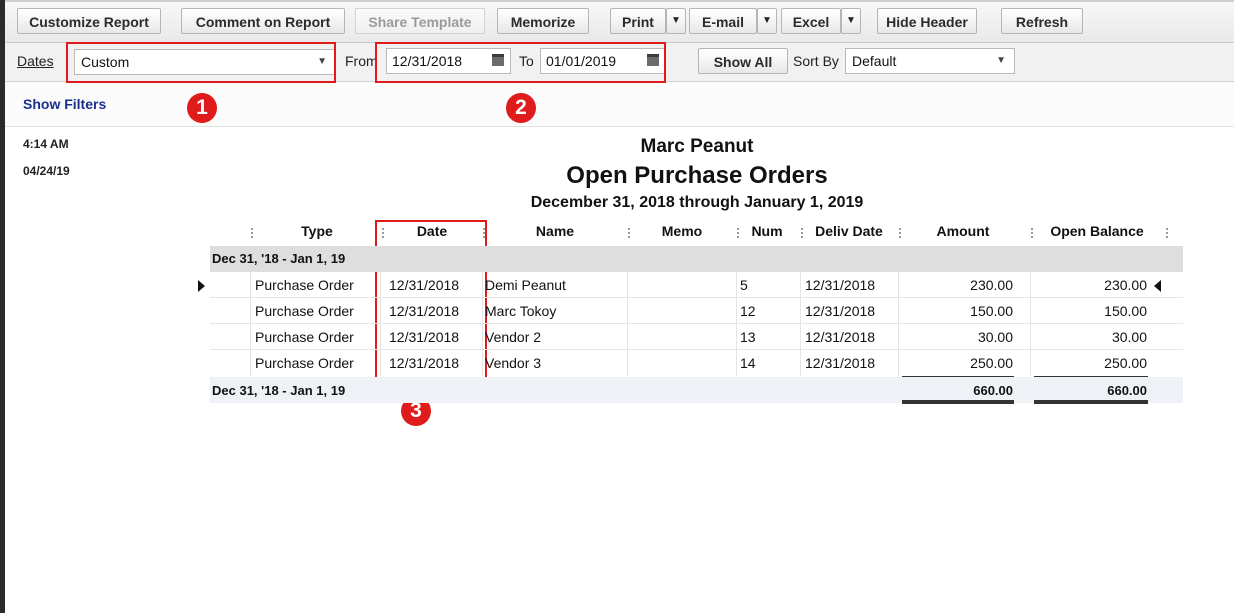 The image size is (1234, 613). Describe the element at coordinates (991, 311) in the screenshot. I see `cell-amount: 150.00` at that location.